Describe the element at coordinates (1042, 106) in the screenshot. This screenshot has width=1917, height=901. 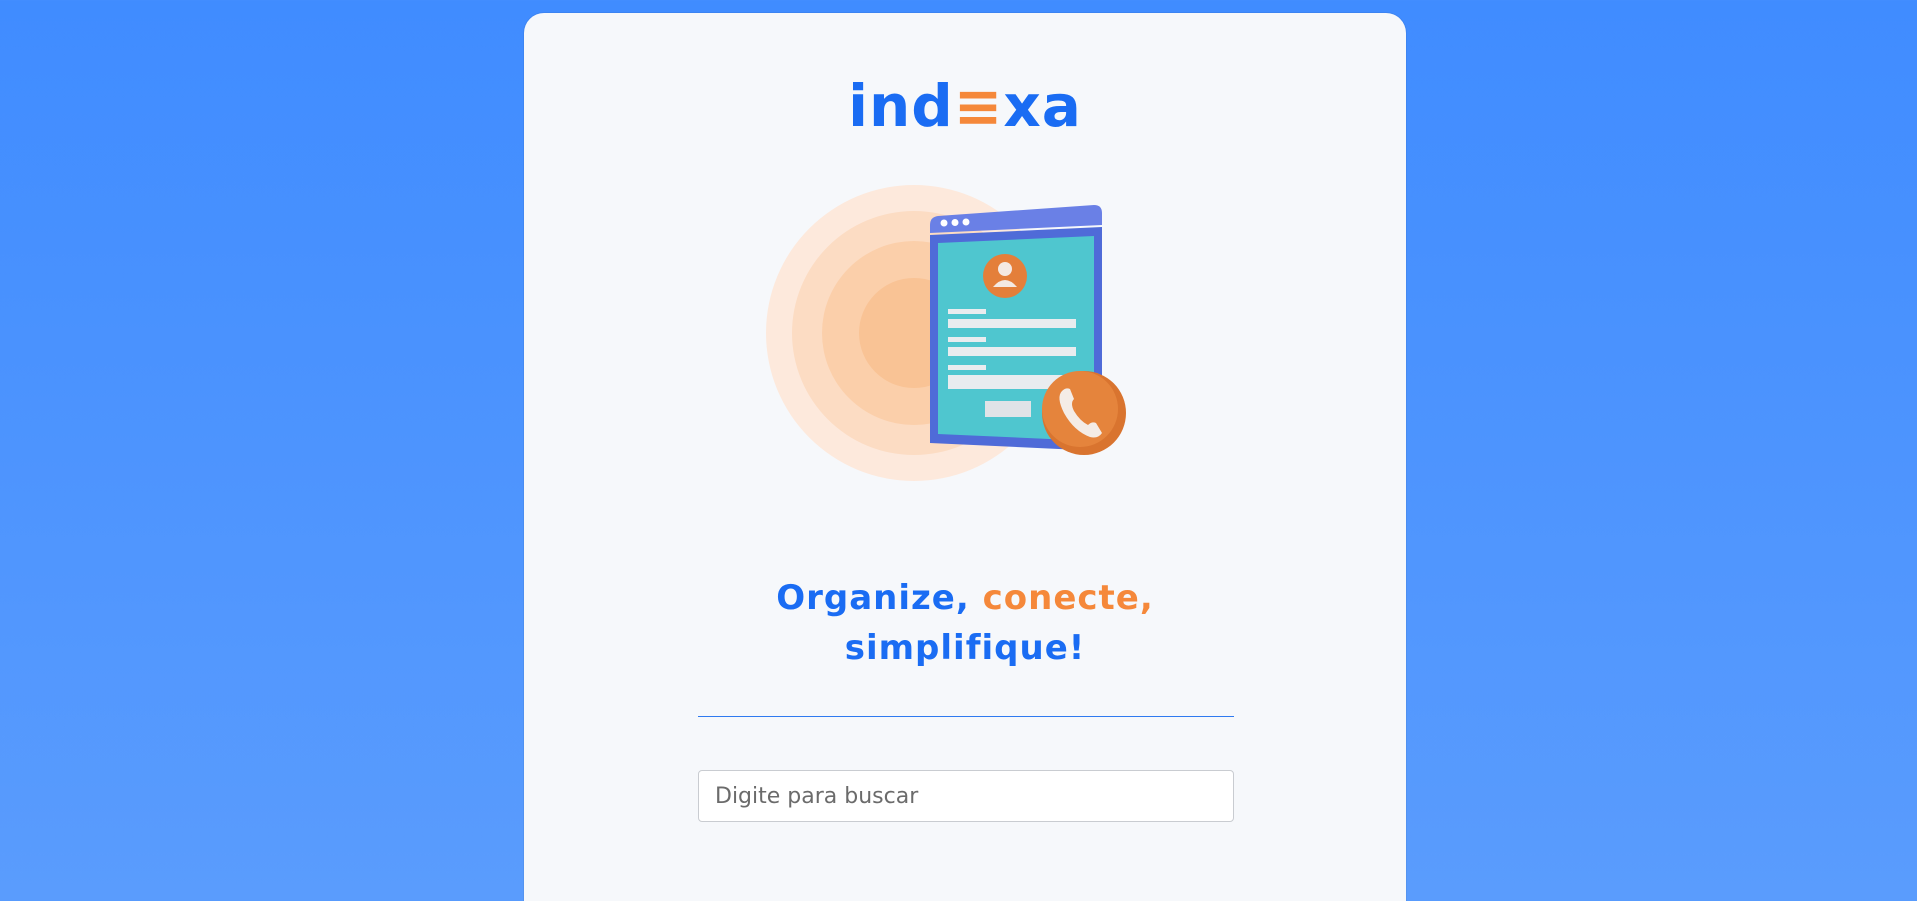
I see `logo-text-end: xa` at that location.